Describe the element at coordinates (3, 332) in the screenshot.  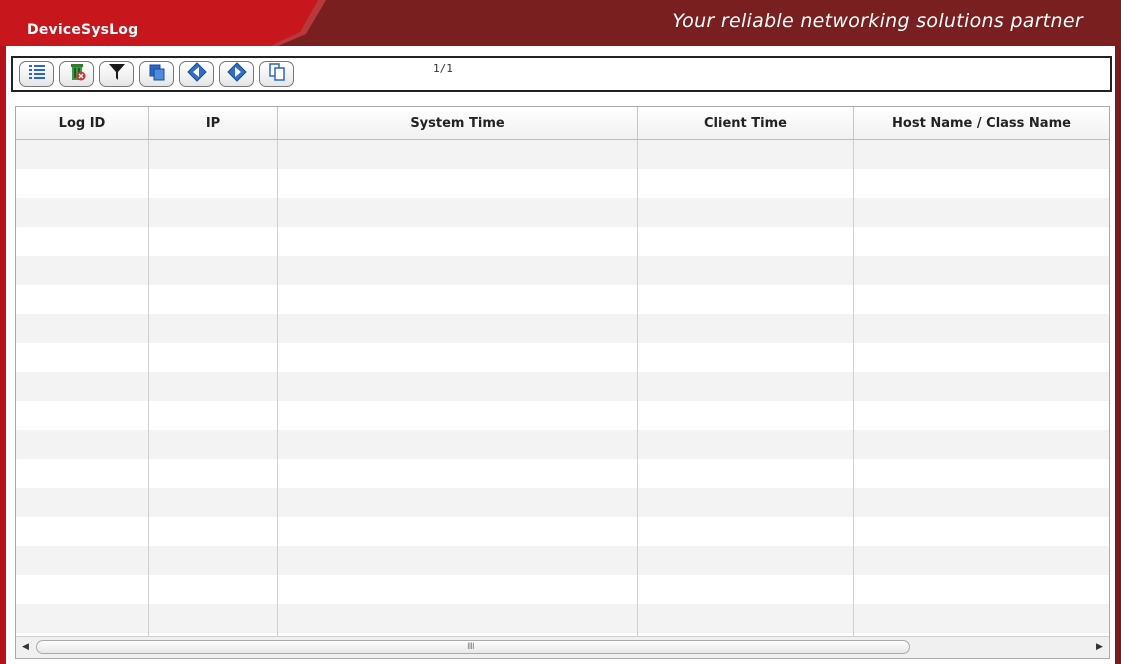
I see `window-frame-left` at that location.